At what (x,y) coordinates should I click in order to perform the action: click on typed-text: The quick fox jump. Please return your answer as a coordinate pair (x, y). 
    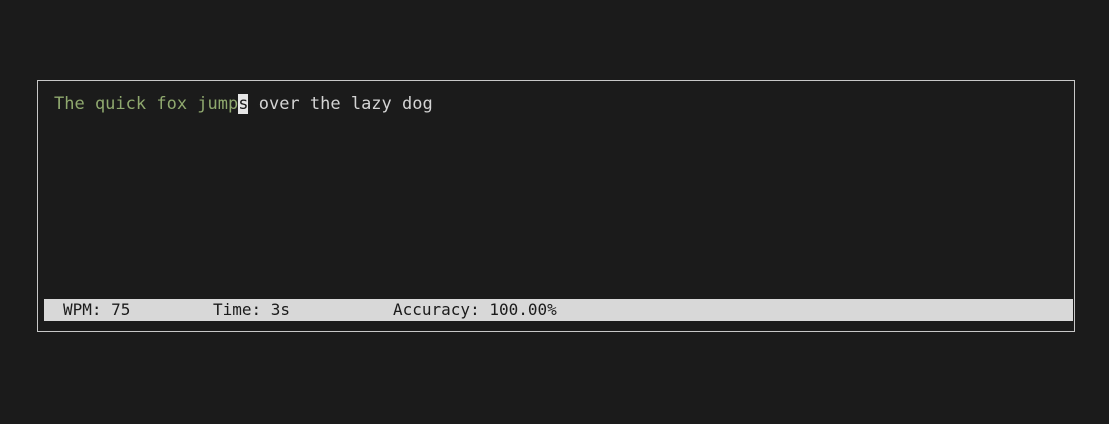
    Looking at the image, I should click on (146, 104).